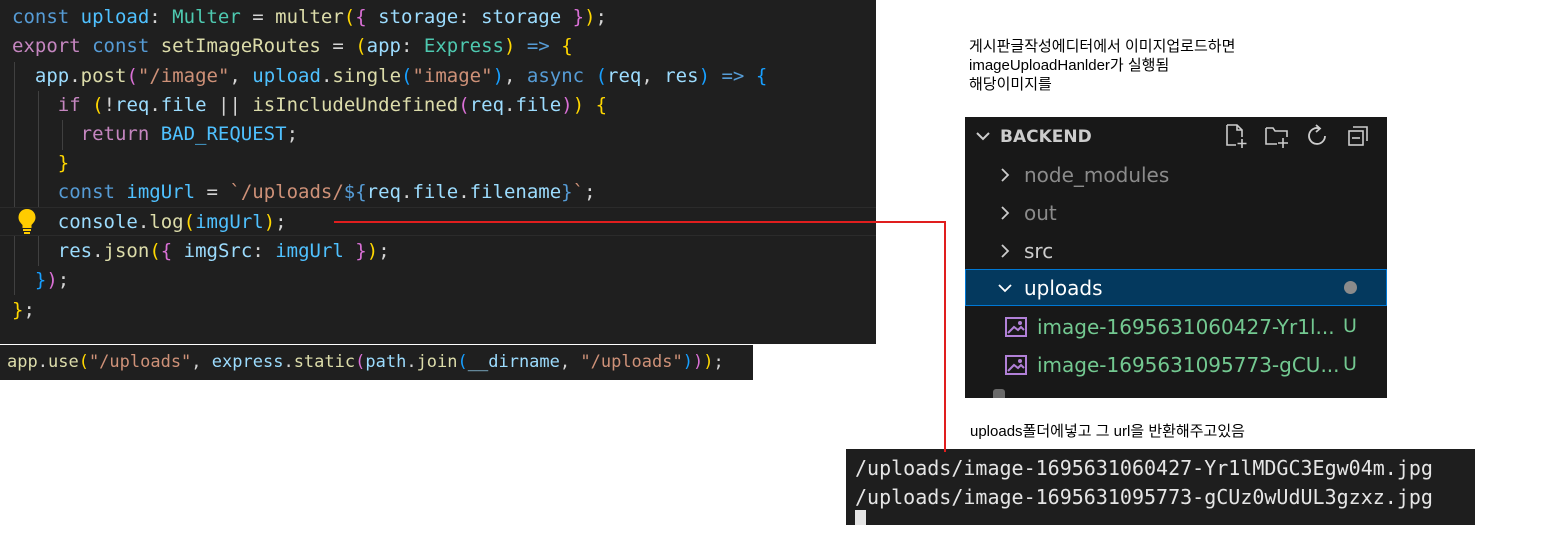 This screenshot has width=1561, height=538. What do you see at coordinates (206, 17) in the screenshot?
I see `code-token: Multer` at bounding box center [206, 17].